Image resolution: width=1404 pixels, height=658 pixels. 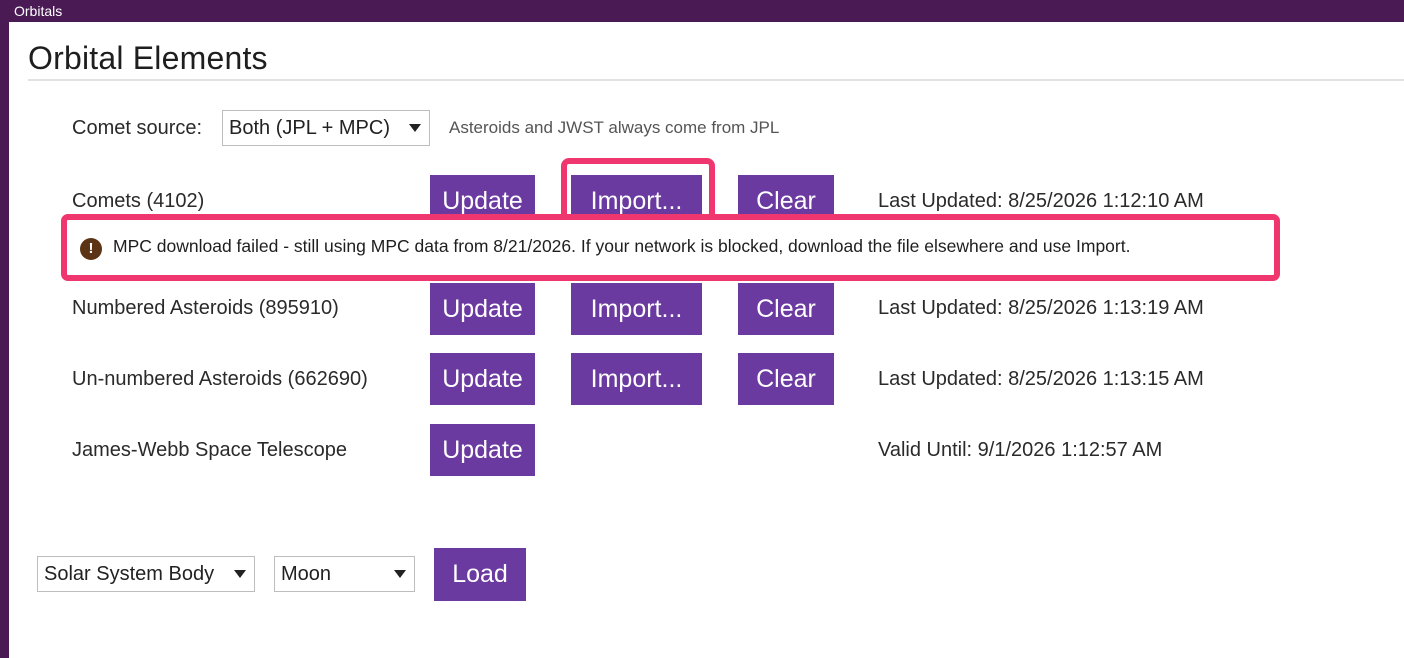 I want to click on numbered-asteroids-status: Last Updated: 8/25/2026 1:13:19 AM, so click(x=1041, y=308).